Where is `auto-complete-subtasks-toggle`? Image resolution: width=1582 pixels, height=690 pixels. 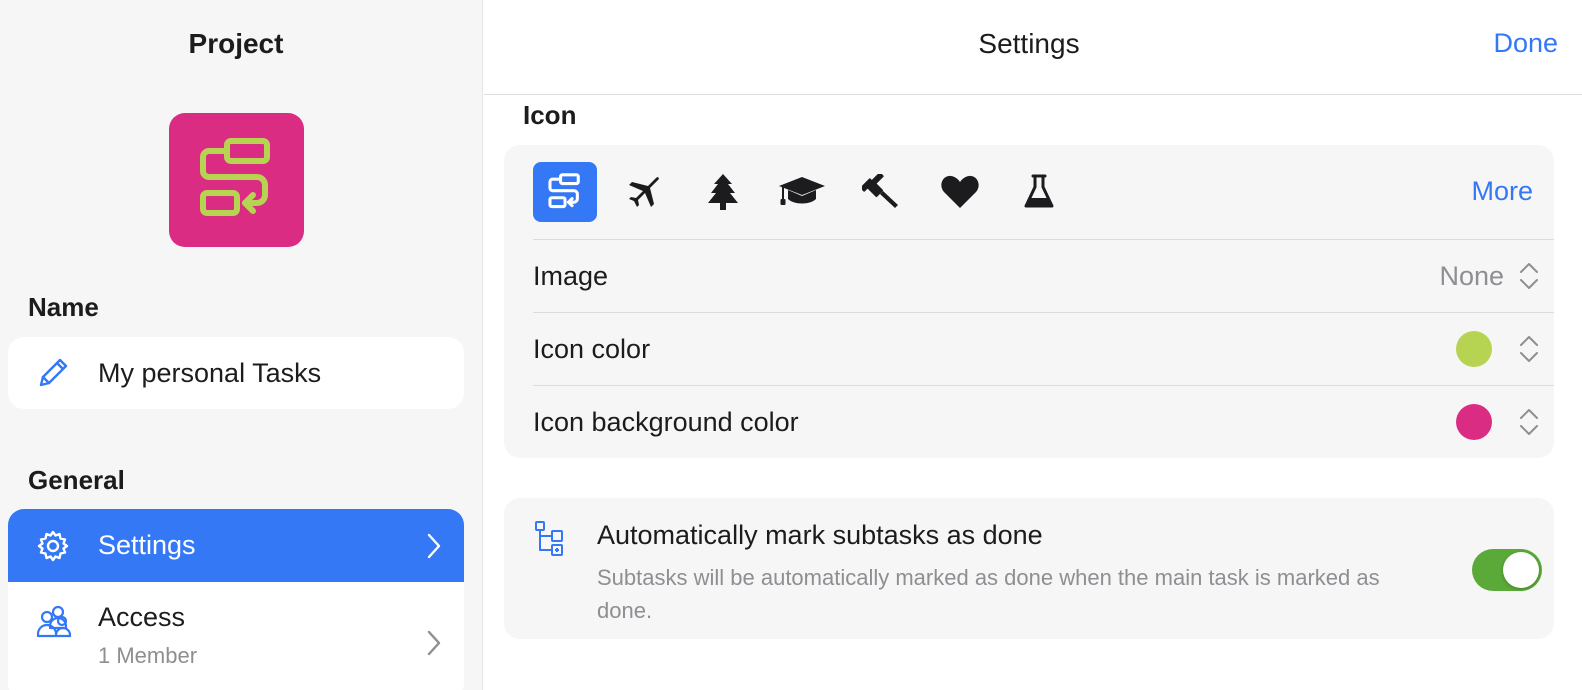
auto-complete-subtasks-toggle is located at coordinates (1507, 570).